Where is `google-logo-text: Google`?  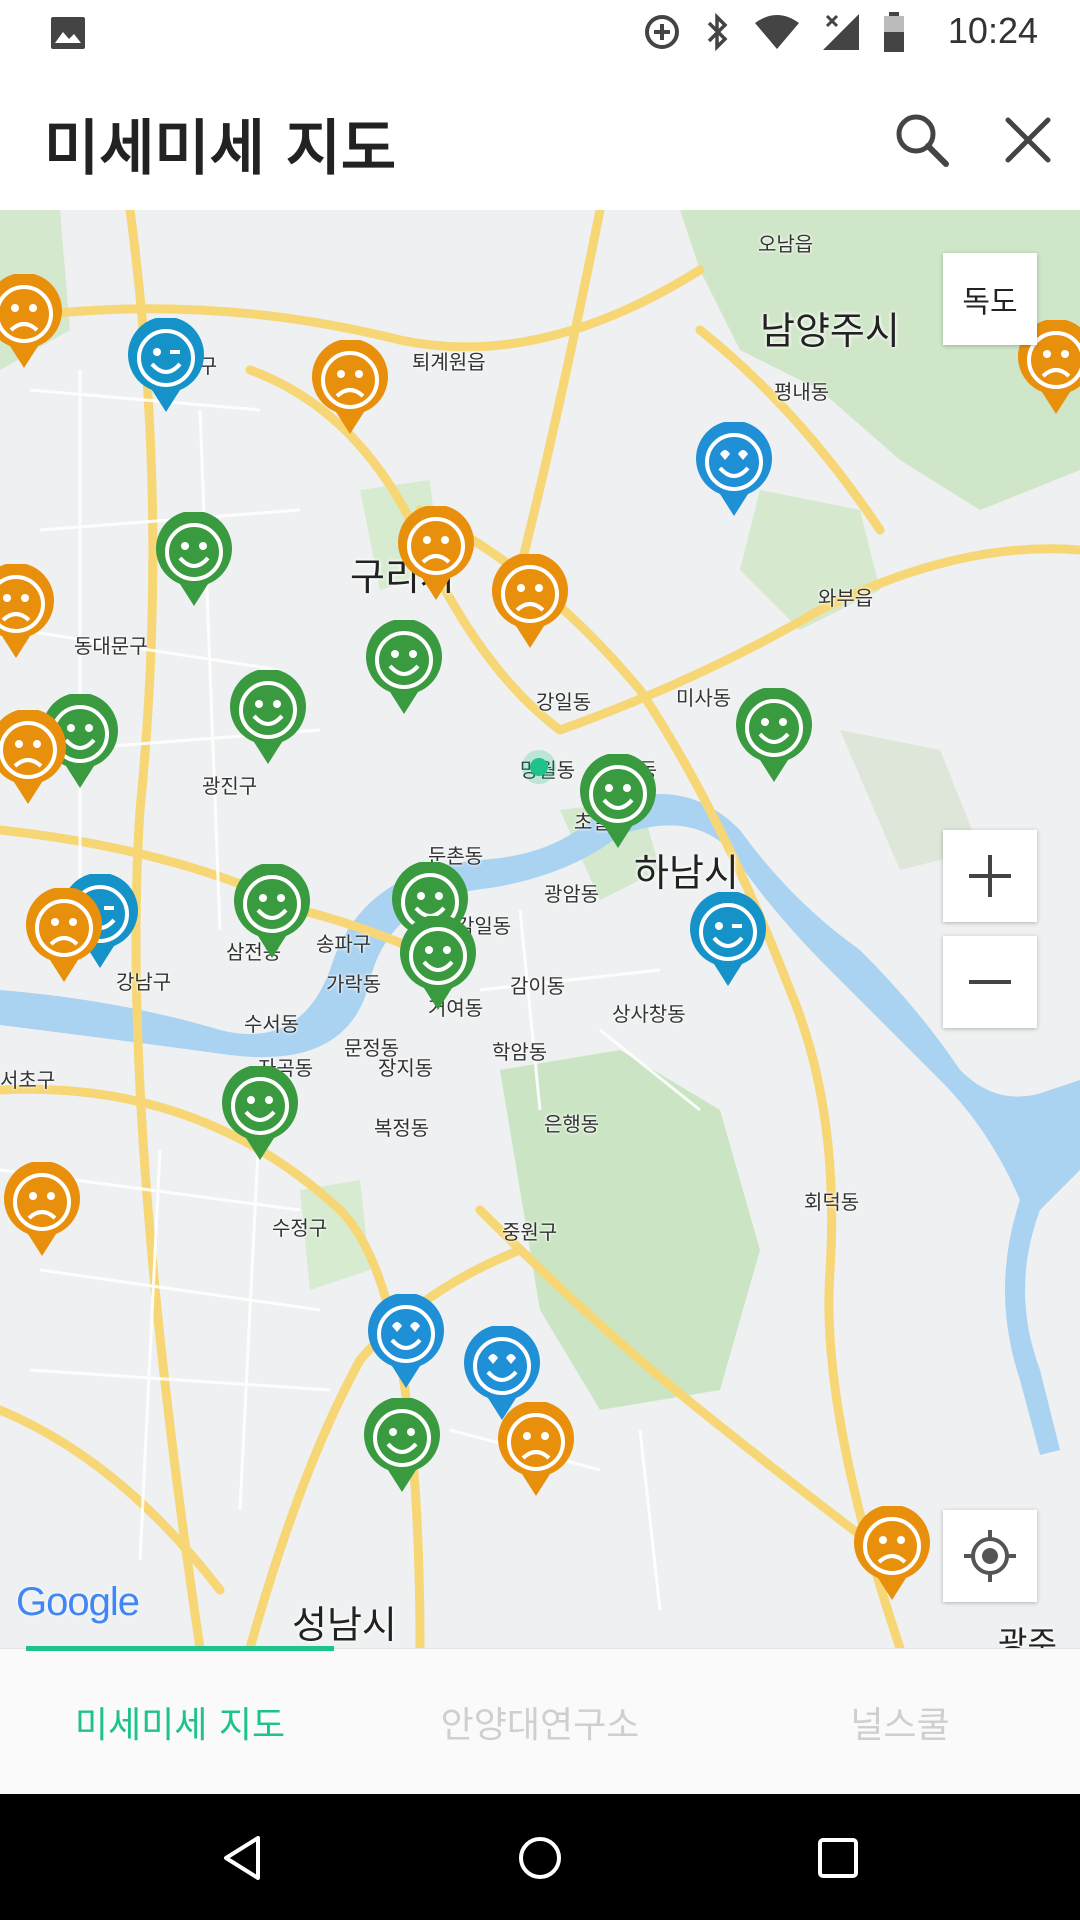
google-logo-text: Google is located at coordinates (78, 1602).